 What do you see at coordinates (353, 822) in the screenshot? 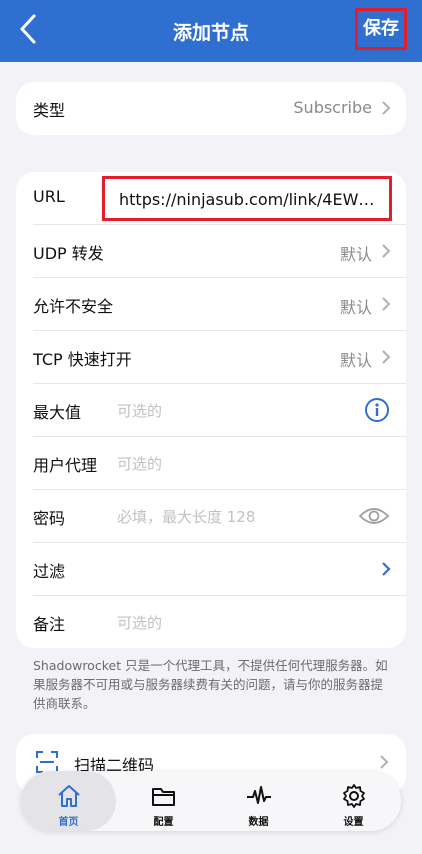
I see `tab-settings-label: 设置` at bounding box center [353, 822].